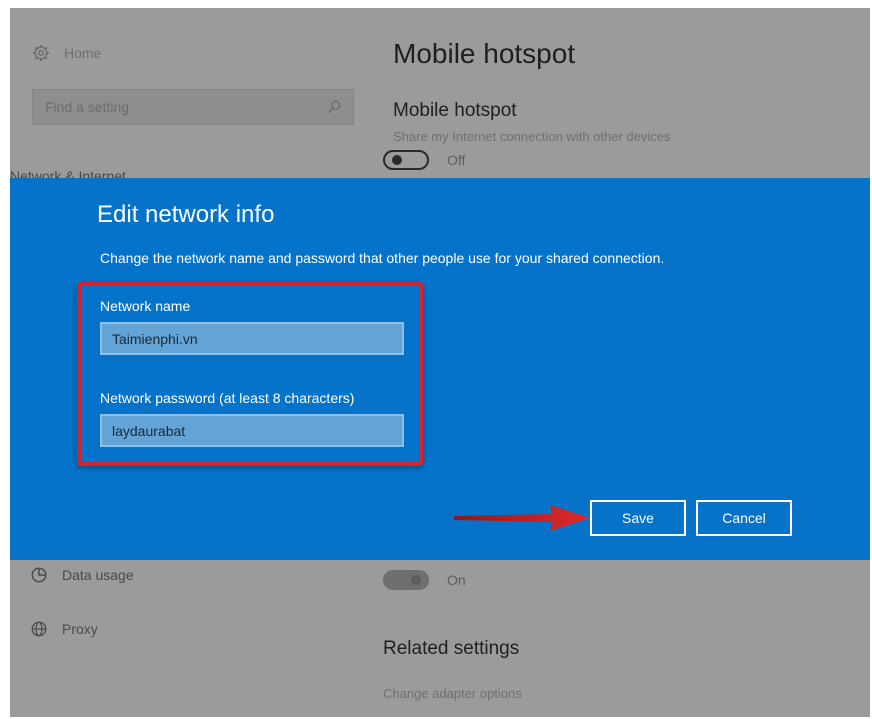  I want to click on home-label: Home, so click(83, 53).